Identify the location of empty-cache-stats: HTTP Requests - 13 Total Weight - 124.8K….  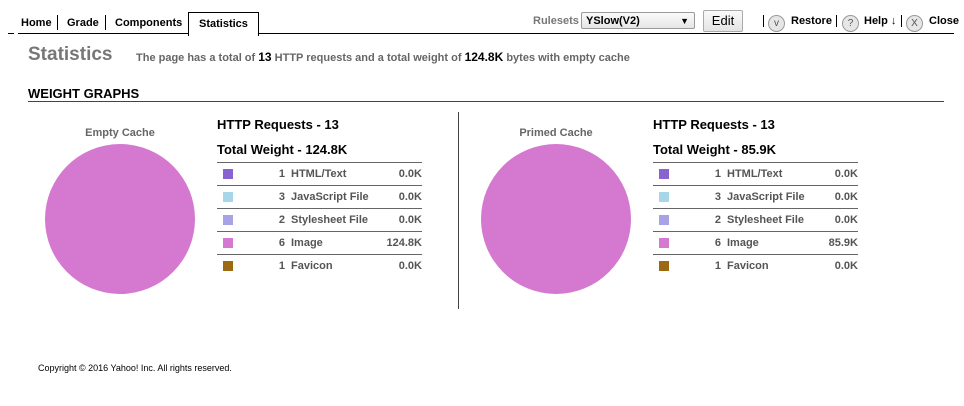
(319, 194).